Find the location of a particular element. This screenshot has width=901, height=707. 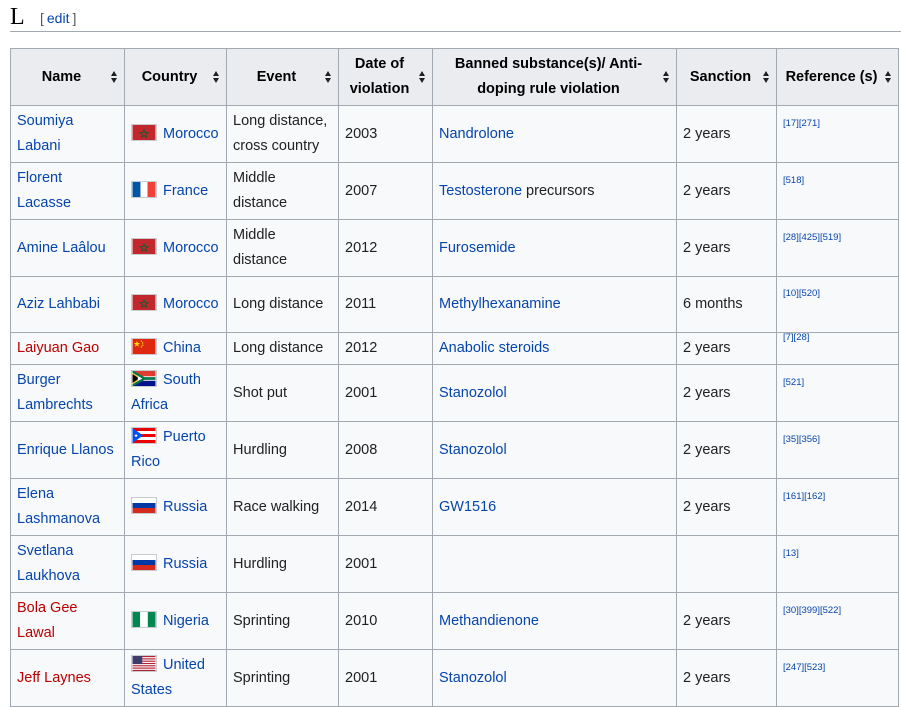

athlete-link: Elena Lashmanova is located at coordinates (58, 506).